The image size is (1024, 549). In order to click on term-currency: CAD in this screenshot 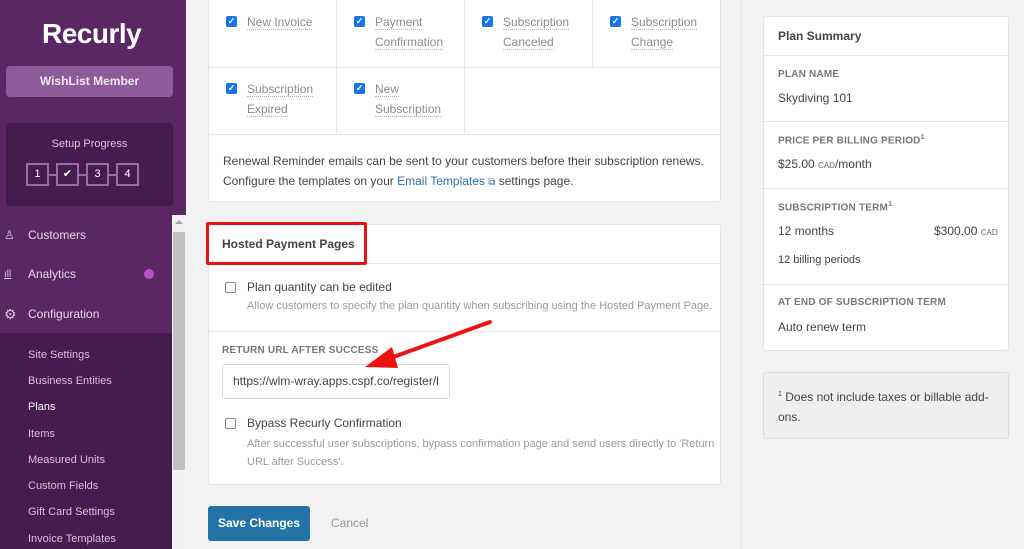, I will do `click(989, 232)`.